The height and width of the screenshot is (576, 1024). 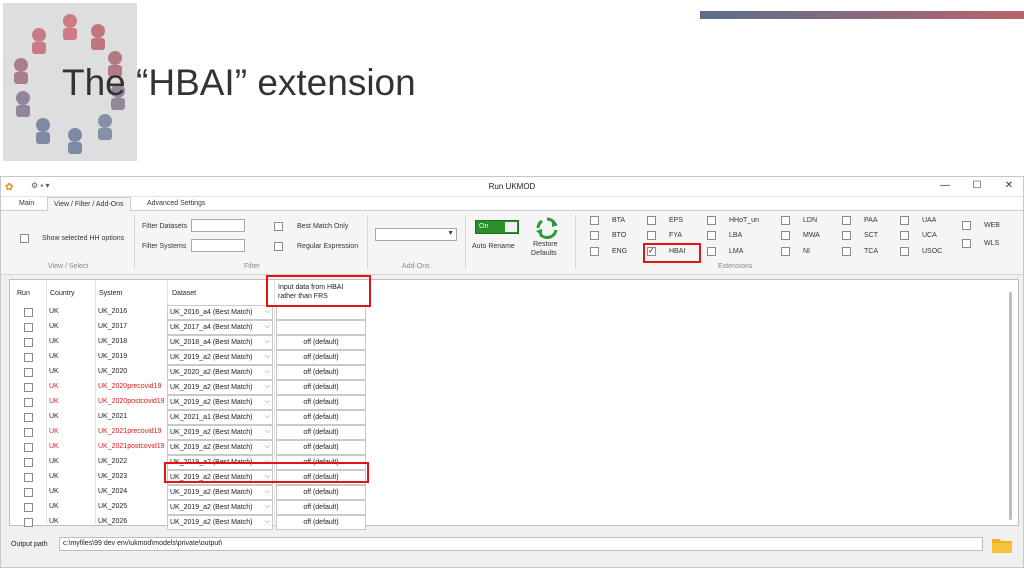 I want to click on filter-systems-input, so click(x=218, y=245).